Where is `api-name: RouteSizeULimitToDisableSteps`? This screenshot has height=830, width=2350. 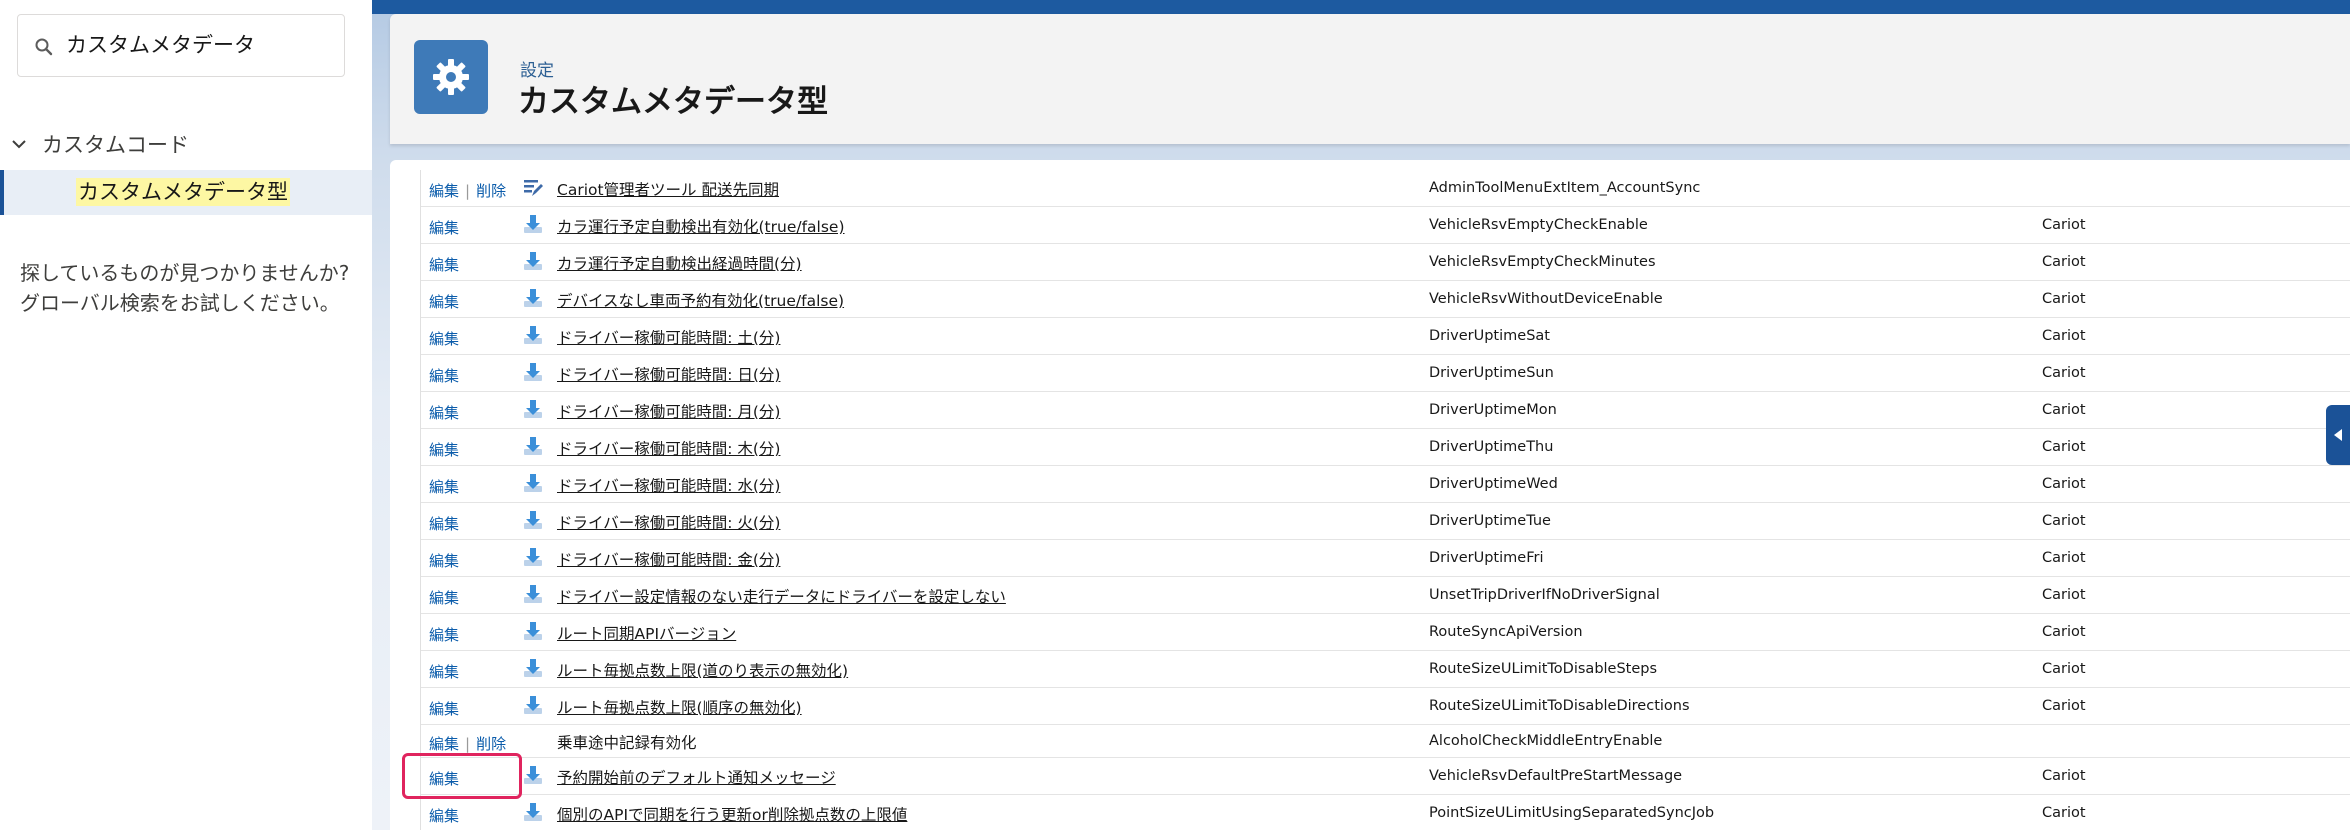 api-name: RouteSizeULimitToDisableSteps is located at coordinates (1543, 669).